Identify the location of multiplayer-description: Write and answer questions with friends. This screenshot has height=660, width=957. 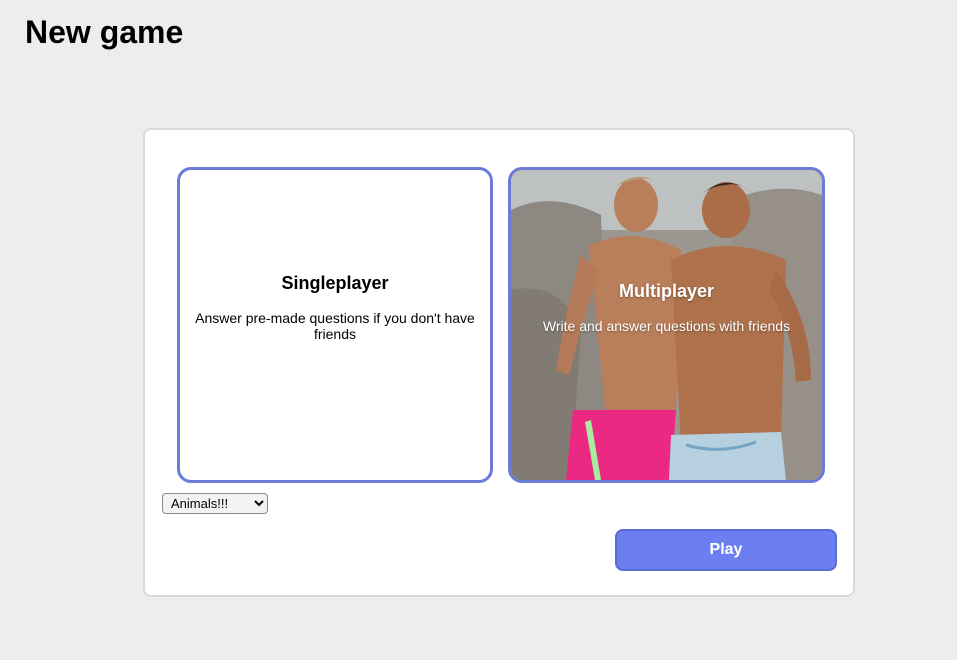
(666, 325).